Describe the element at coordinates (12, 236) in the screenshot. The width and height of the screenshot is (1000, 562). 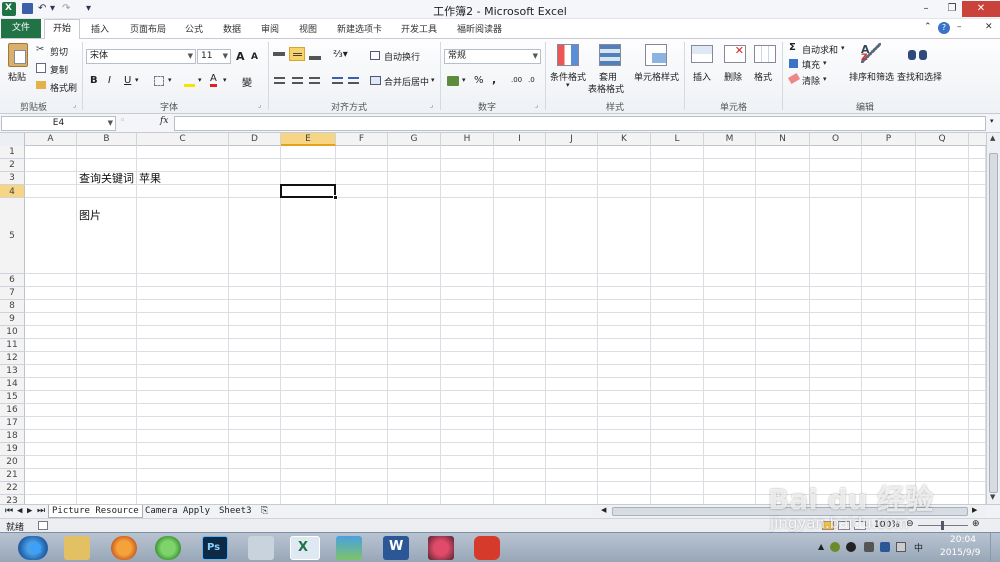
I see `row-header-5: 5` at that location.